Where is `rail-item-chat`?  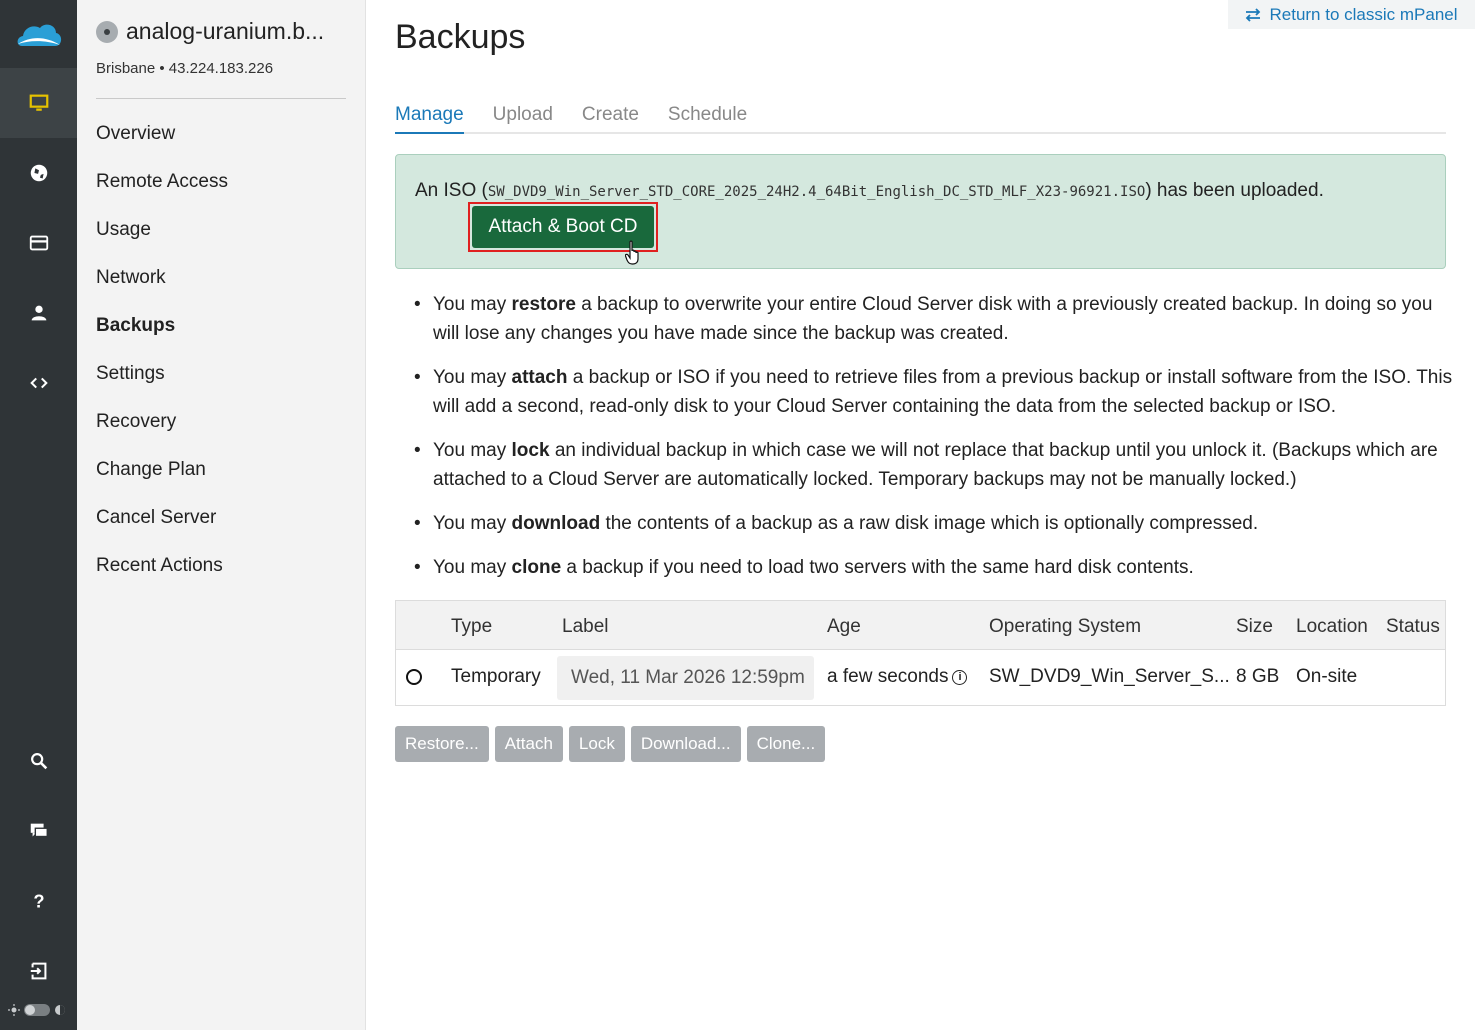
rail-item-chat is located at coordinates (38, 831).